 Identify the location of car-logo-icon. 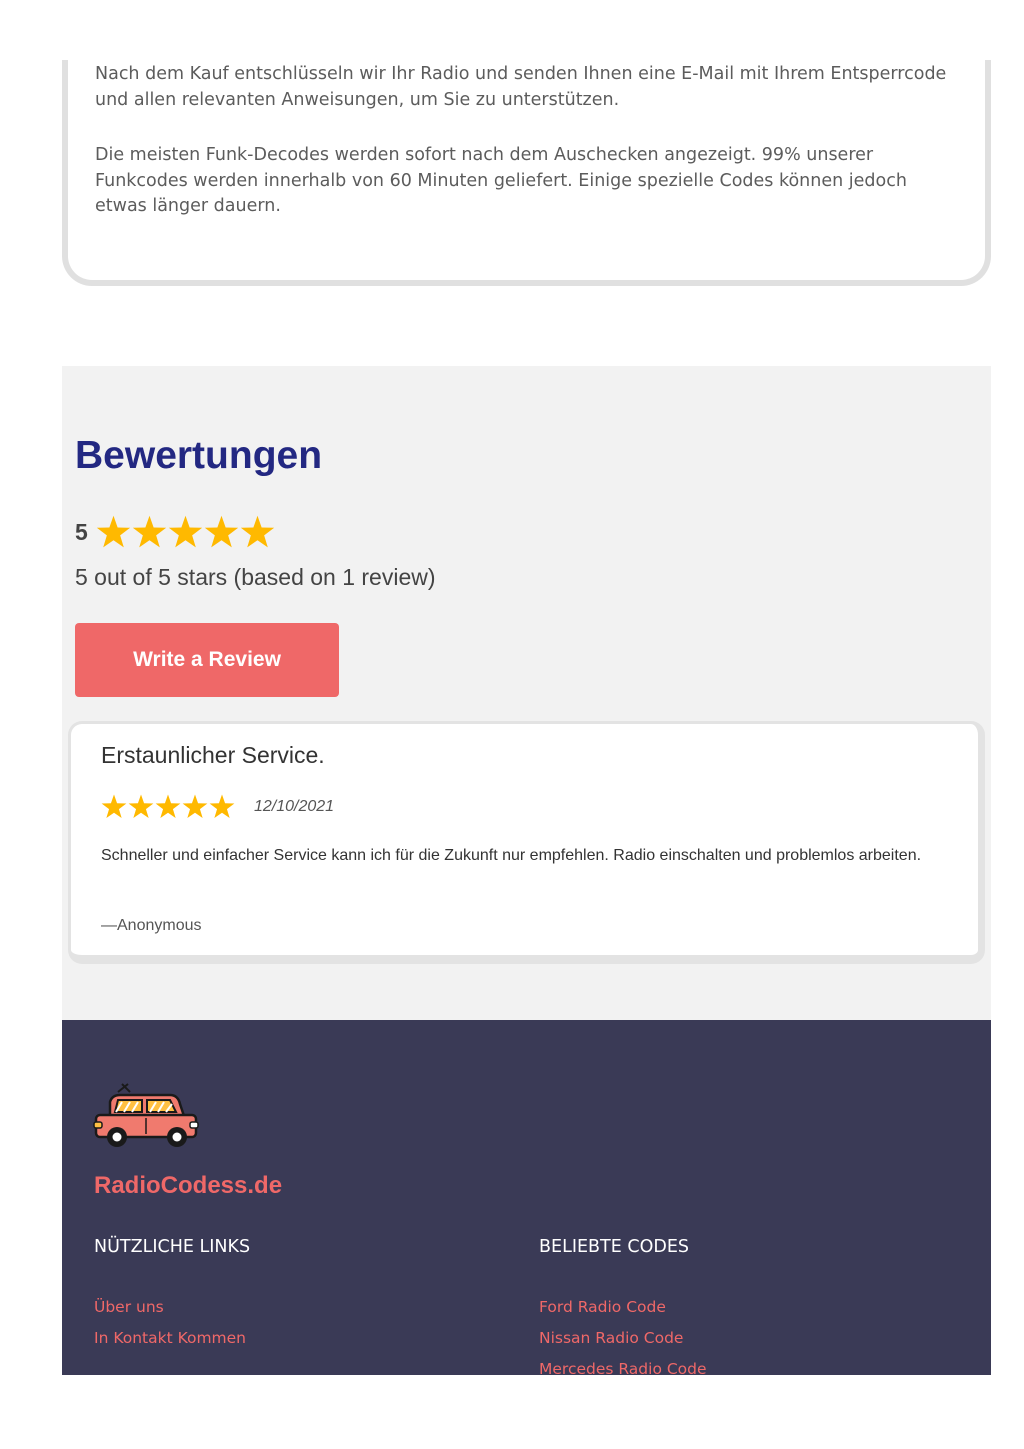
(146, 1115).